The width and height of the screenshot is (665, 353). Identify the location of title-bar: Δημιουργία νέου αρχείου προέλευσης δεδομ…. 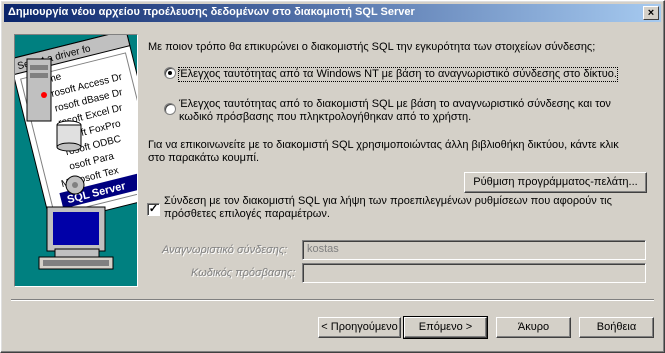
(332, 13).